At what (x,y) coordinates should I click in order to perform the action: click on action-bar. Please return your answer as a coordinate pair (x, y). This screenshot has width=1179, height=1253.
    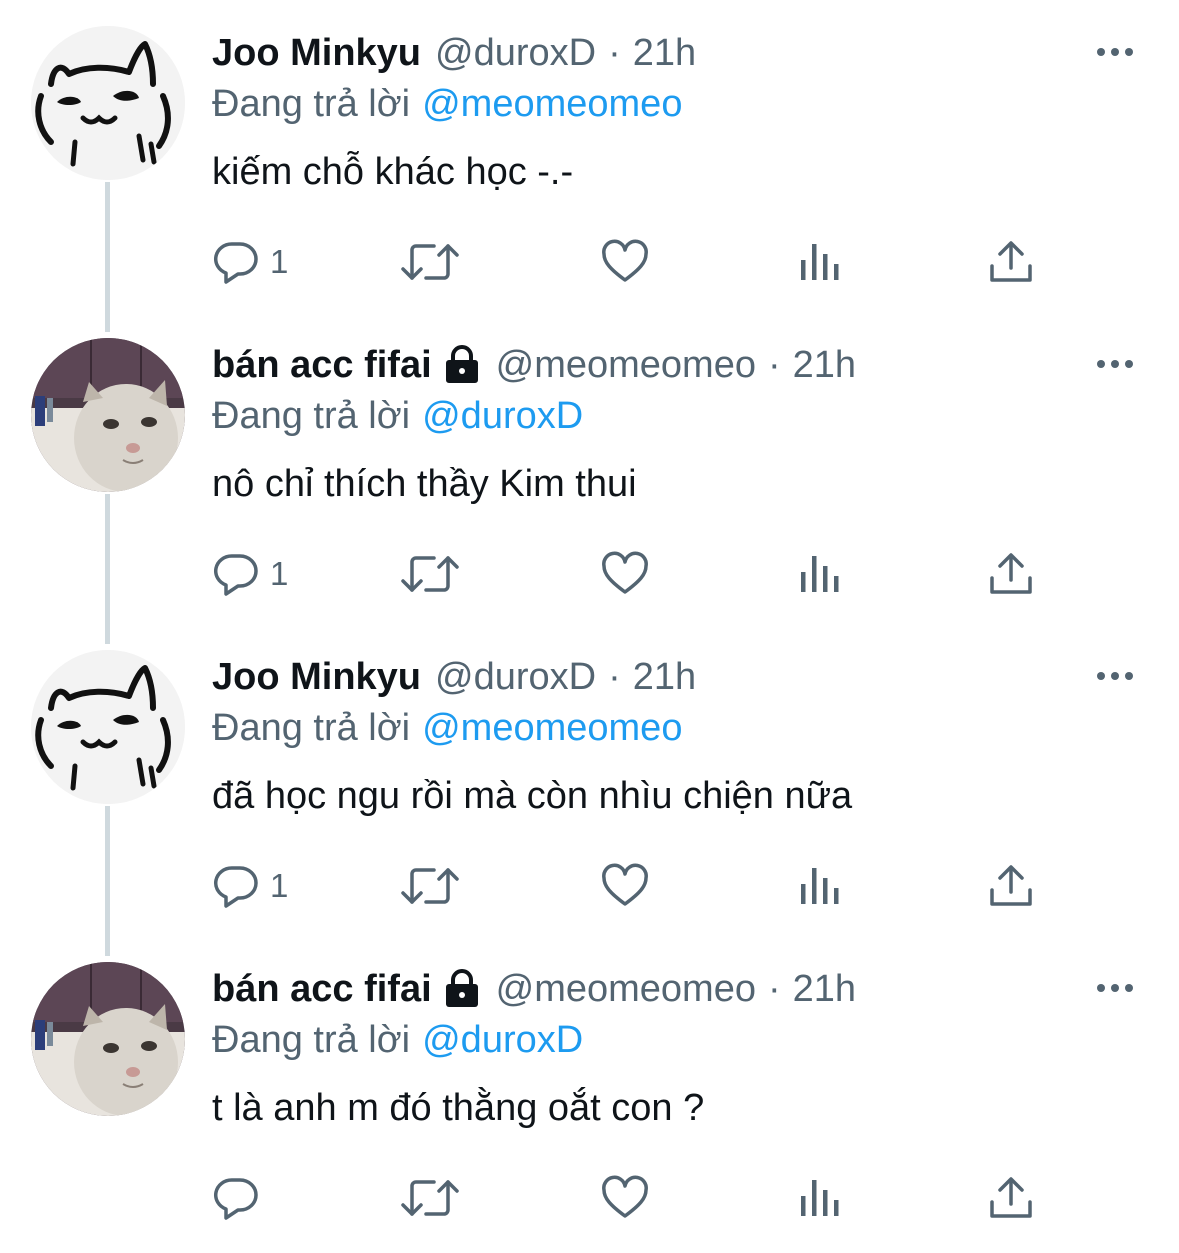
    Looking at the image, I should click on (627, 1198).